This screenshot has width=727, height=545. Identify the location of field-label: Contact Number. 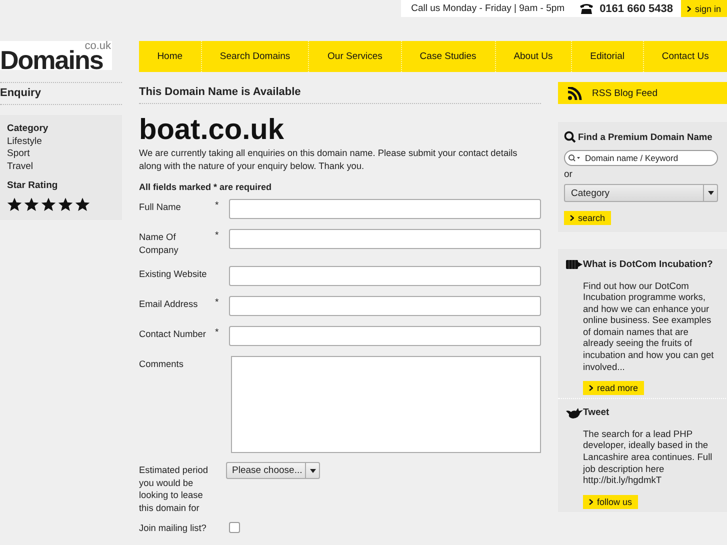
(173, 334).